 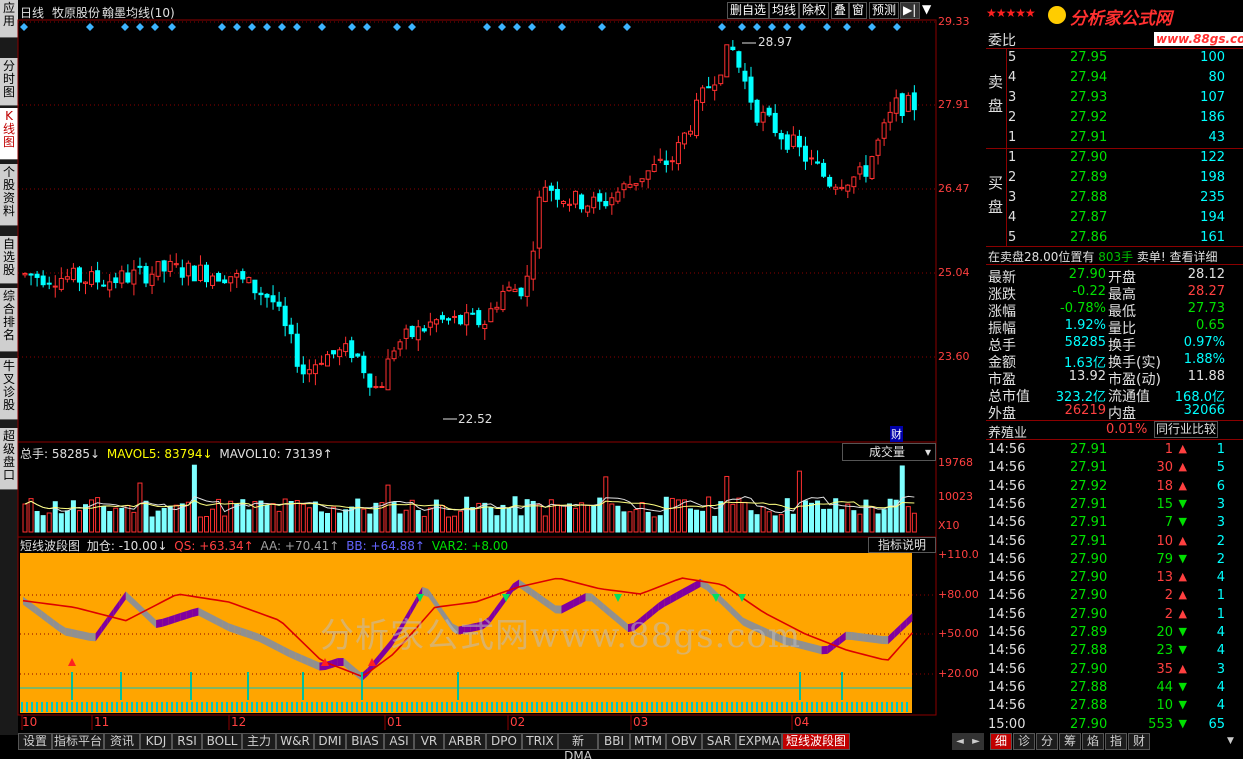 I want to click on tick-row: 14:56 27.91 1 ▲ 1, so click(x=1114, y=450).